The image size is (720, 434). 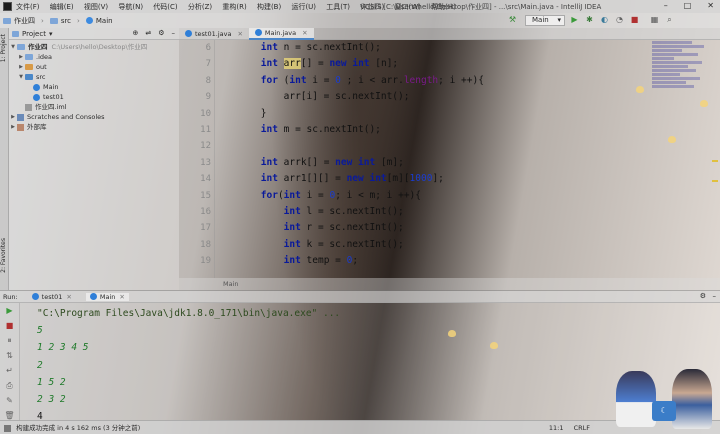 What do you see at coordinates (433, 81) in the screenshot?
I see `code-line: for (int i = 0 ; i < arr.length; i ++){` at bounding box center [433, 81].